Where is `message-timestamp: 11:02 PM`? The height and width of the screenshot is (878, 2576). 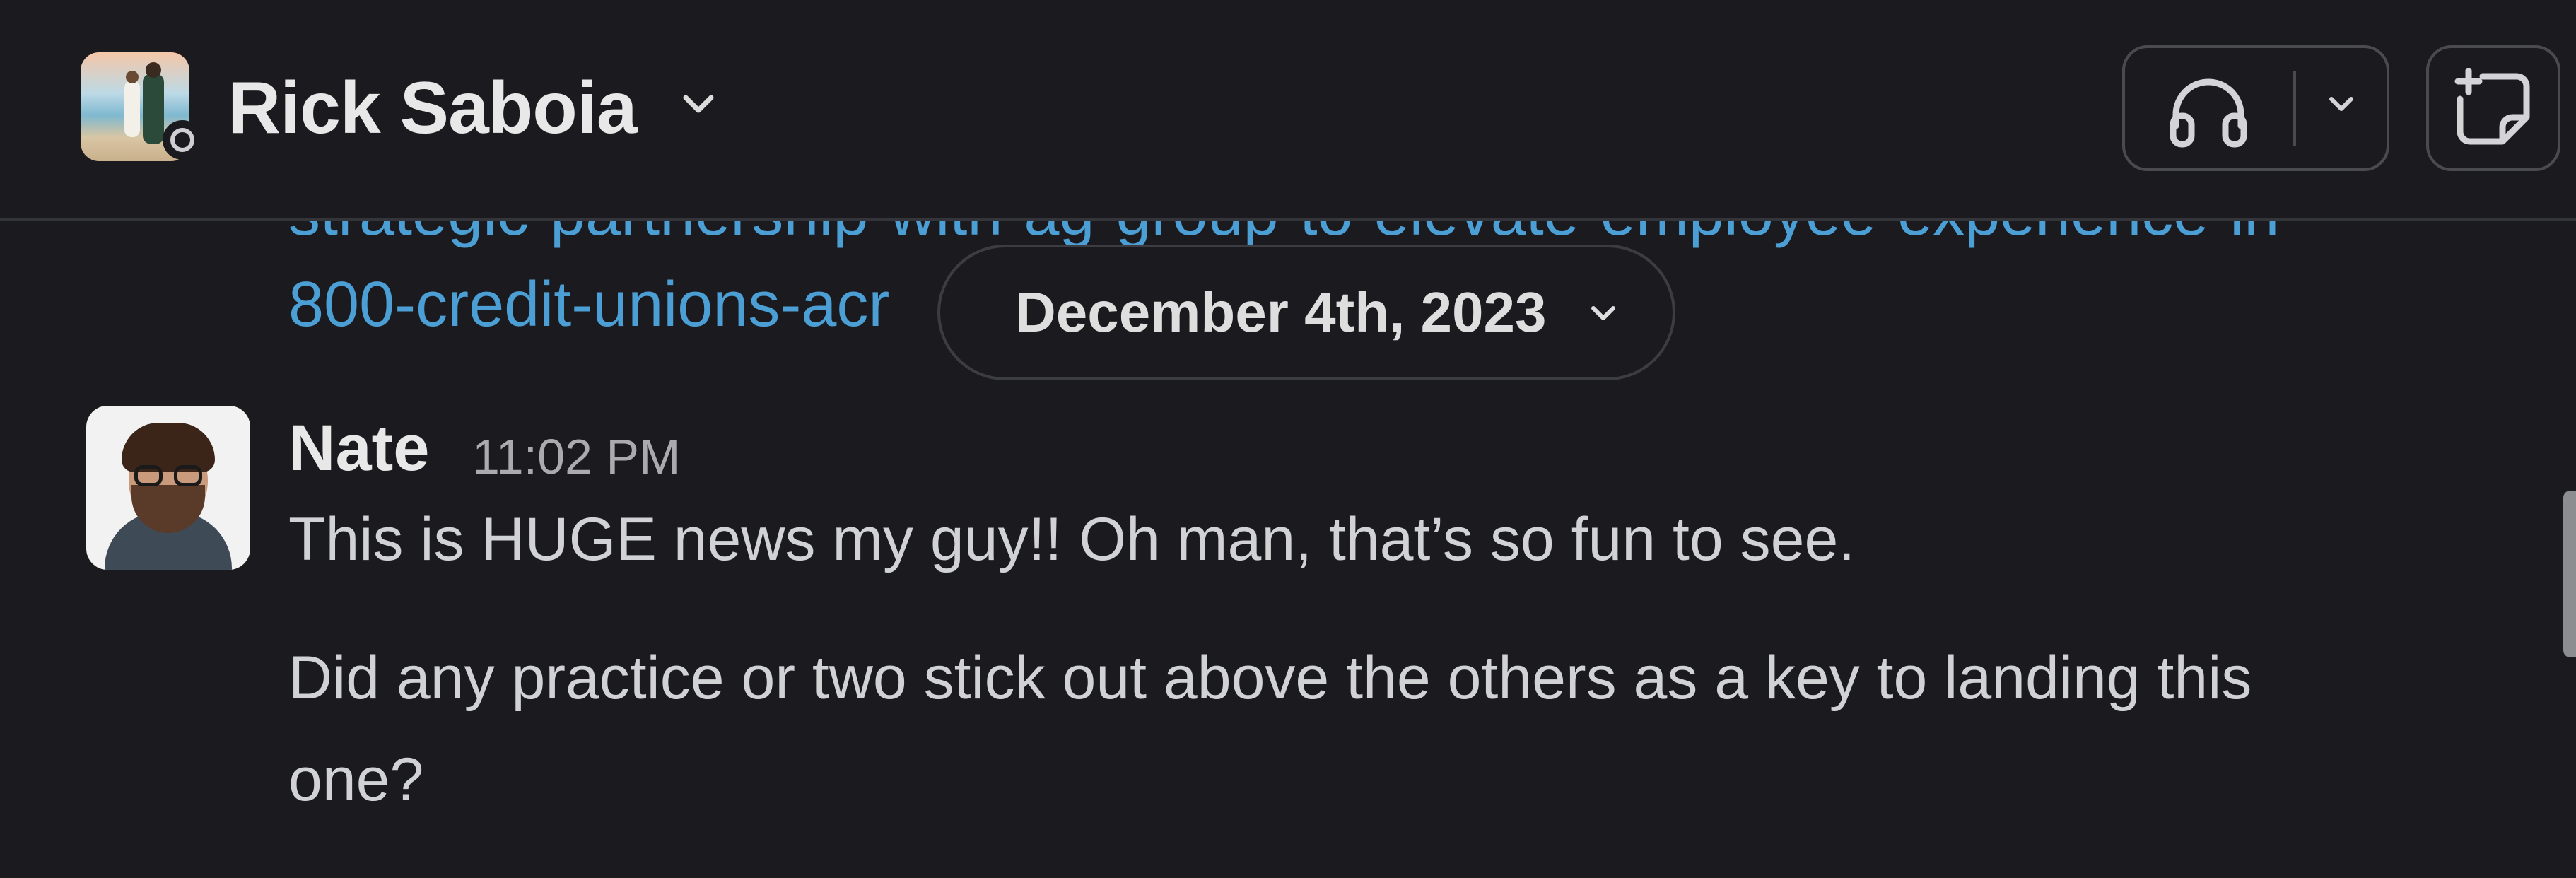
message-timestamp: 11:02 PM is located at coordinates (576, 456).